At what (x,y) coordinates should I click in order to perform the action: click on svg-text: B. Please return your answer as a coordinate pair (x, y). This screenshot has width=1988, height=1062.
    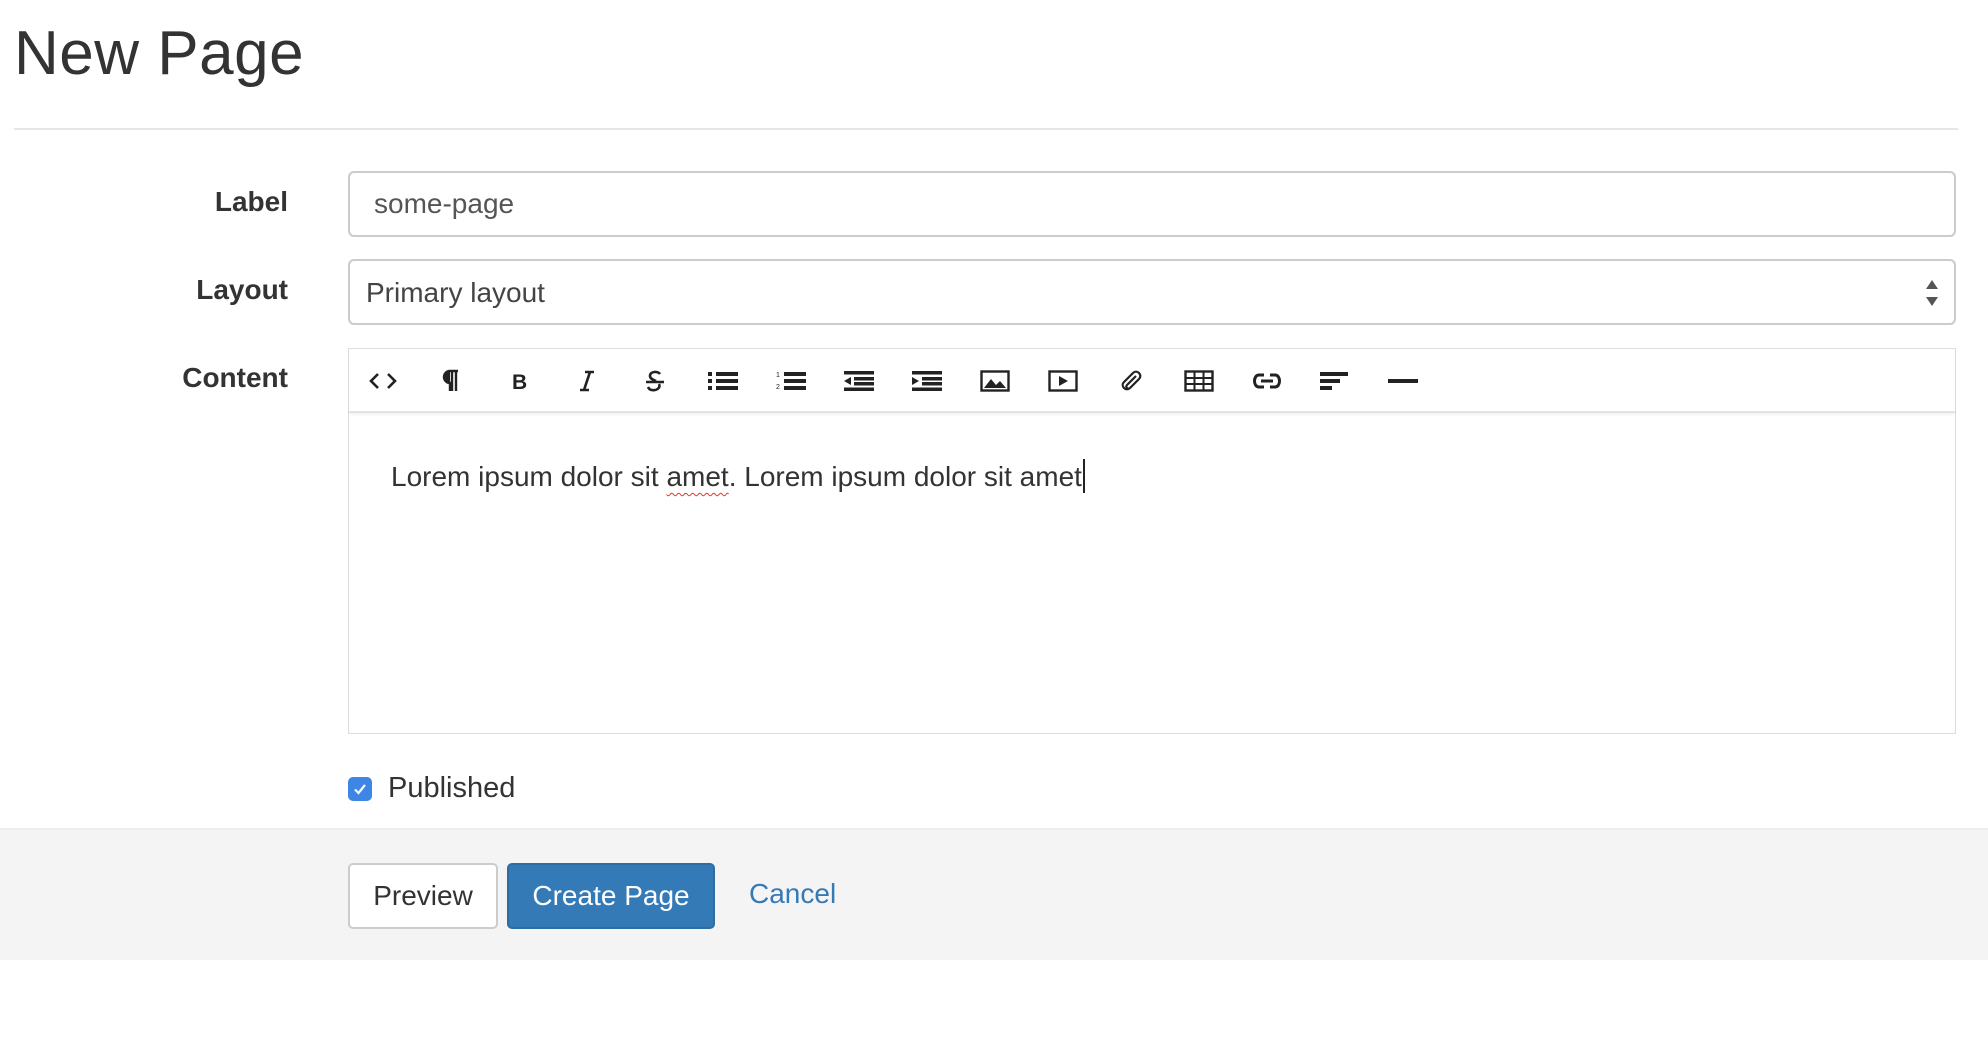
    Looking at the image, I should click on (519, 381).